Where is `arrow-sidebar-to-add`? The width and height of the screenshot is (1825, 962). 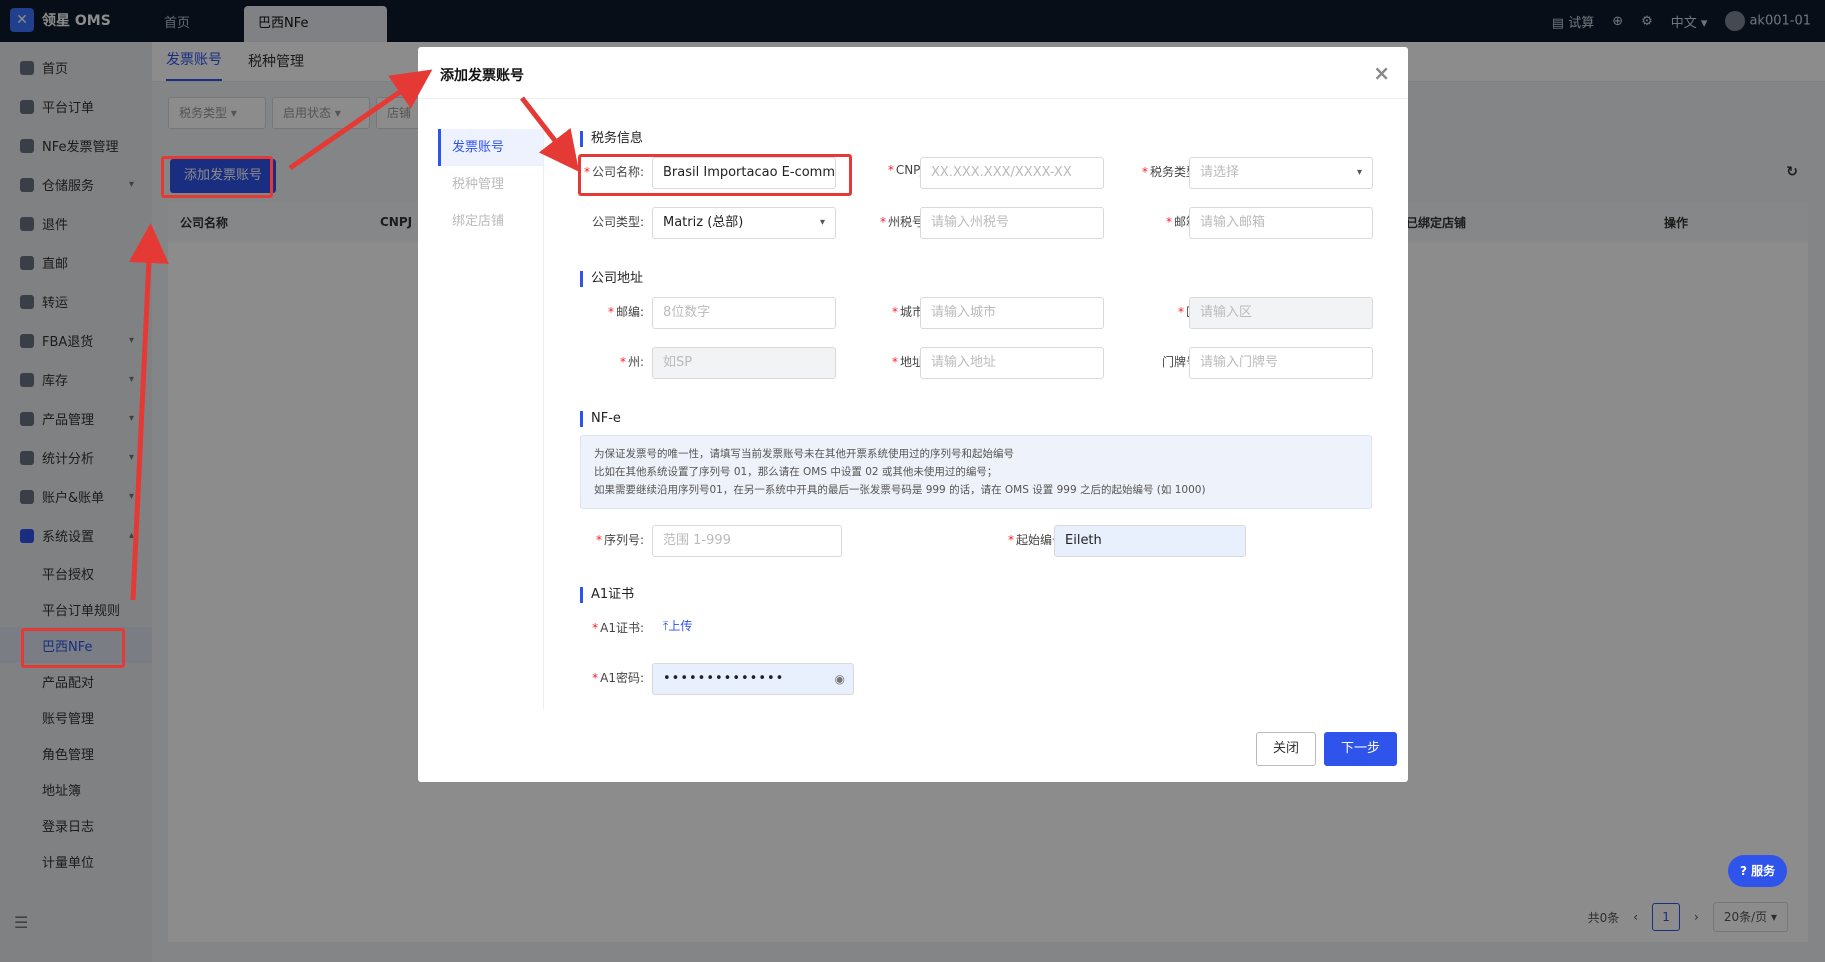
arrow-sidebar-to-add is located at coordinates (148, 412).